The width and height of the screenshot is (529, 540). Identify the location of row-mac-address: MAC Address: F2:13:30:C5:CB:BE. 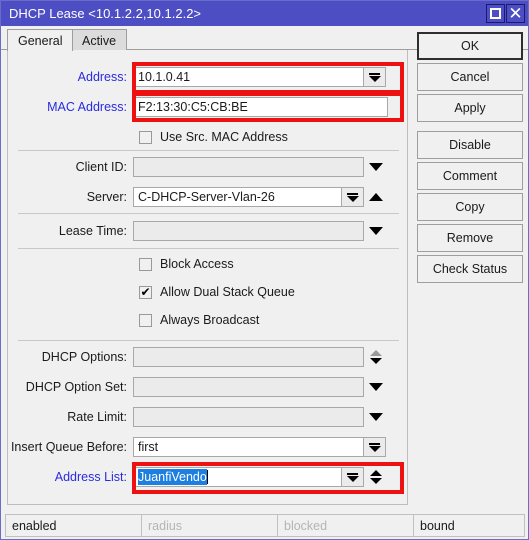
(208, 107).